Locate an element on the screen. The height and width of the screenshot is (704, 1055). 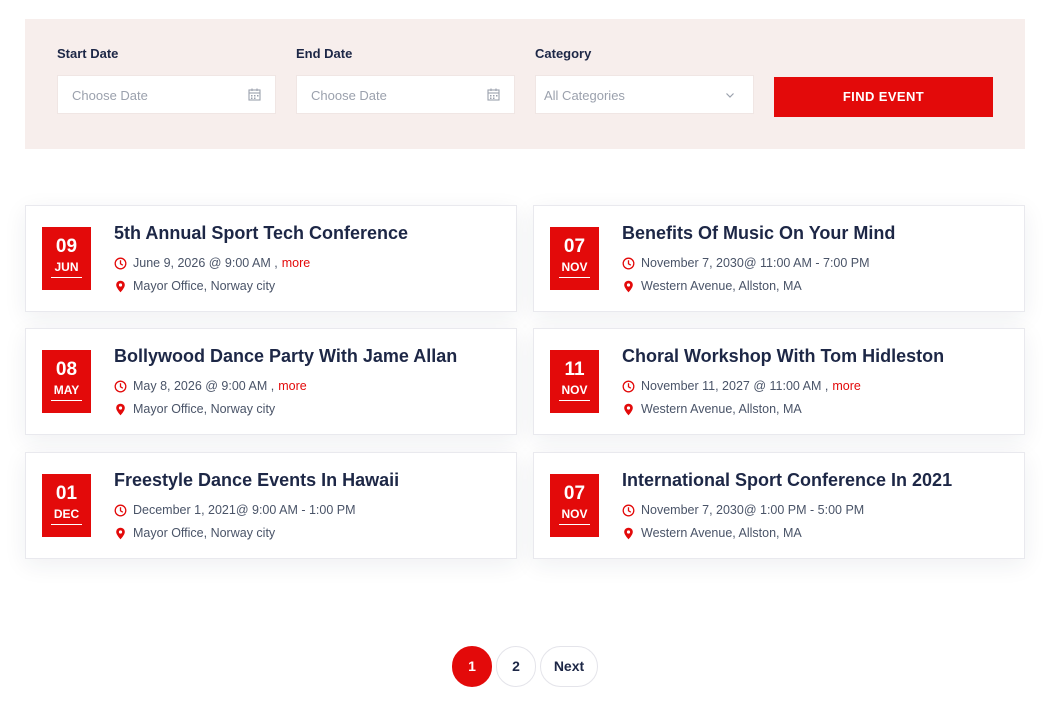
event-time: June 9, 2026 @ 9:00 AM is located at coordinates (202, 263).